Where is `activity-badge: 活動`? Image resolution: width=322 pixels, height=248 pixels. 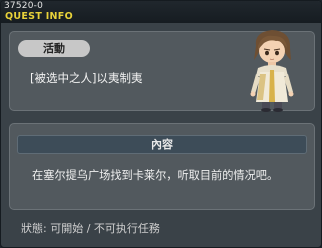
activity-badge: 活動 is located at coordinates (54, 48).